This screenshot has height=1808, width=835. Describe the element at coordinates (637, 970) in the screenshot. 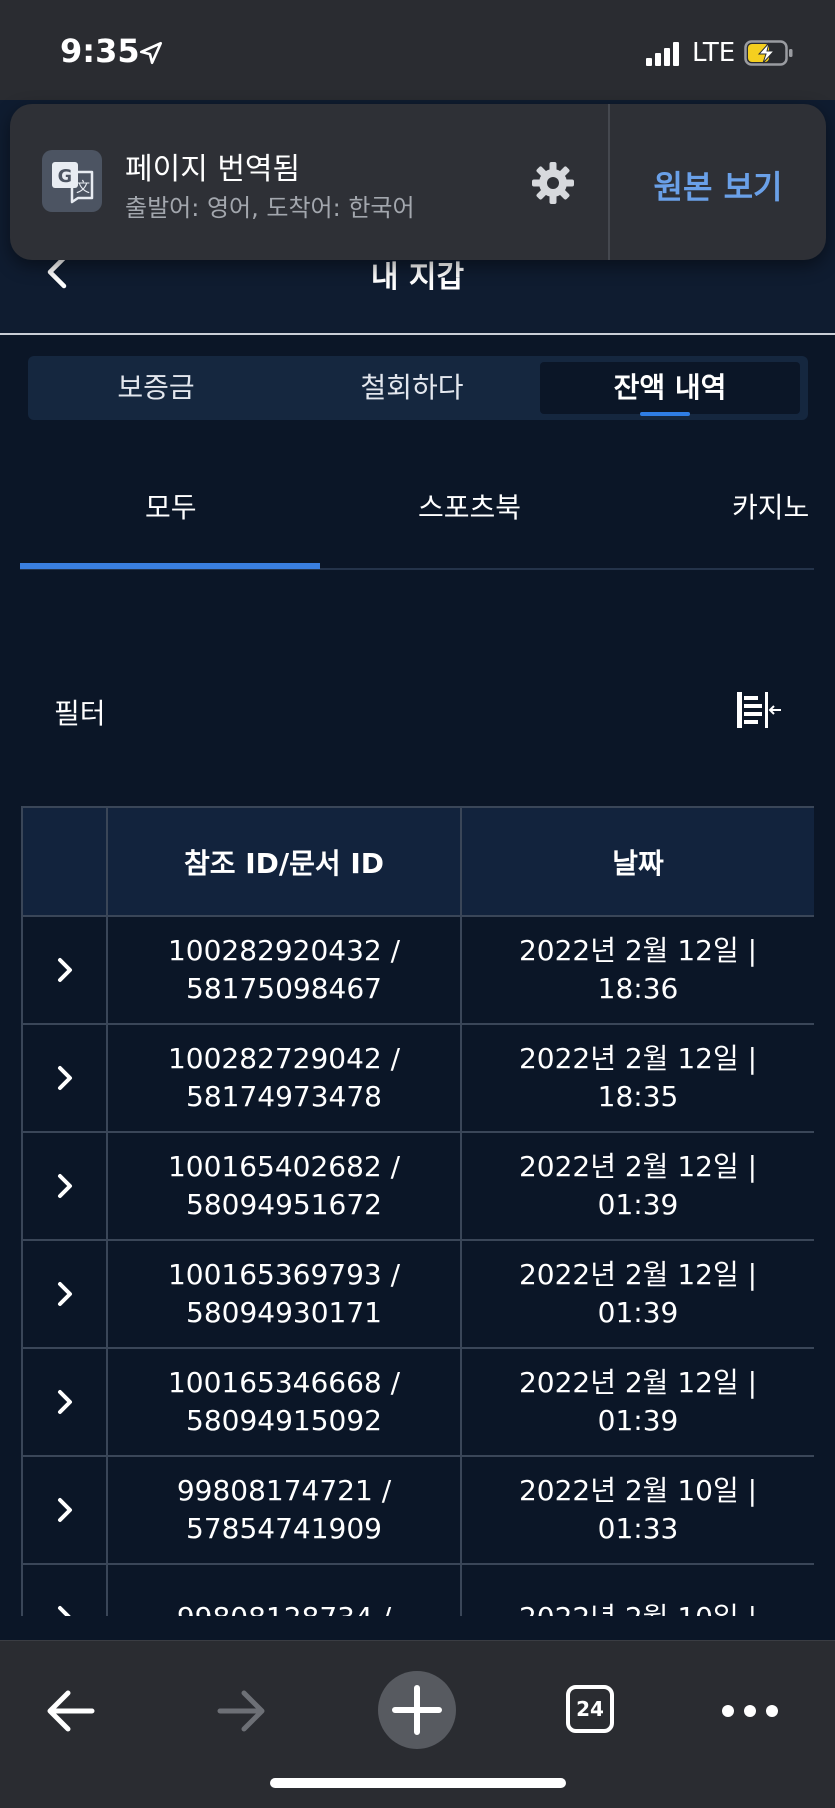

I see `date-cell: 2022년 2월 12일 | 18:36` at that location.